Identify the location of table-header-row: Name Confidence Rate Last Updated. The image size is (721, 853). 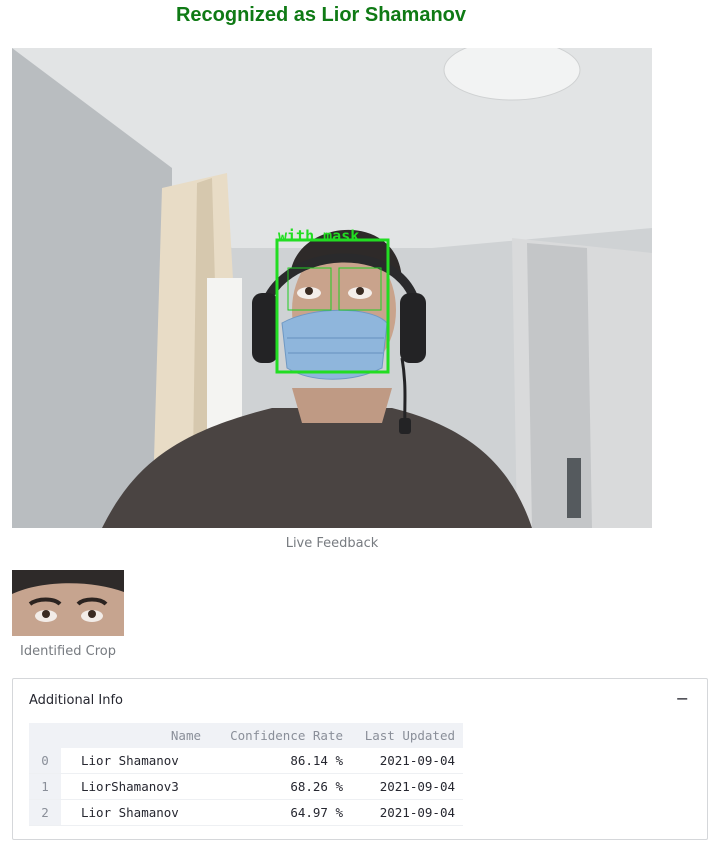
(246, 735).